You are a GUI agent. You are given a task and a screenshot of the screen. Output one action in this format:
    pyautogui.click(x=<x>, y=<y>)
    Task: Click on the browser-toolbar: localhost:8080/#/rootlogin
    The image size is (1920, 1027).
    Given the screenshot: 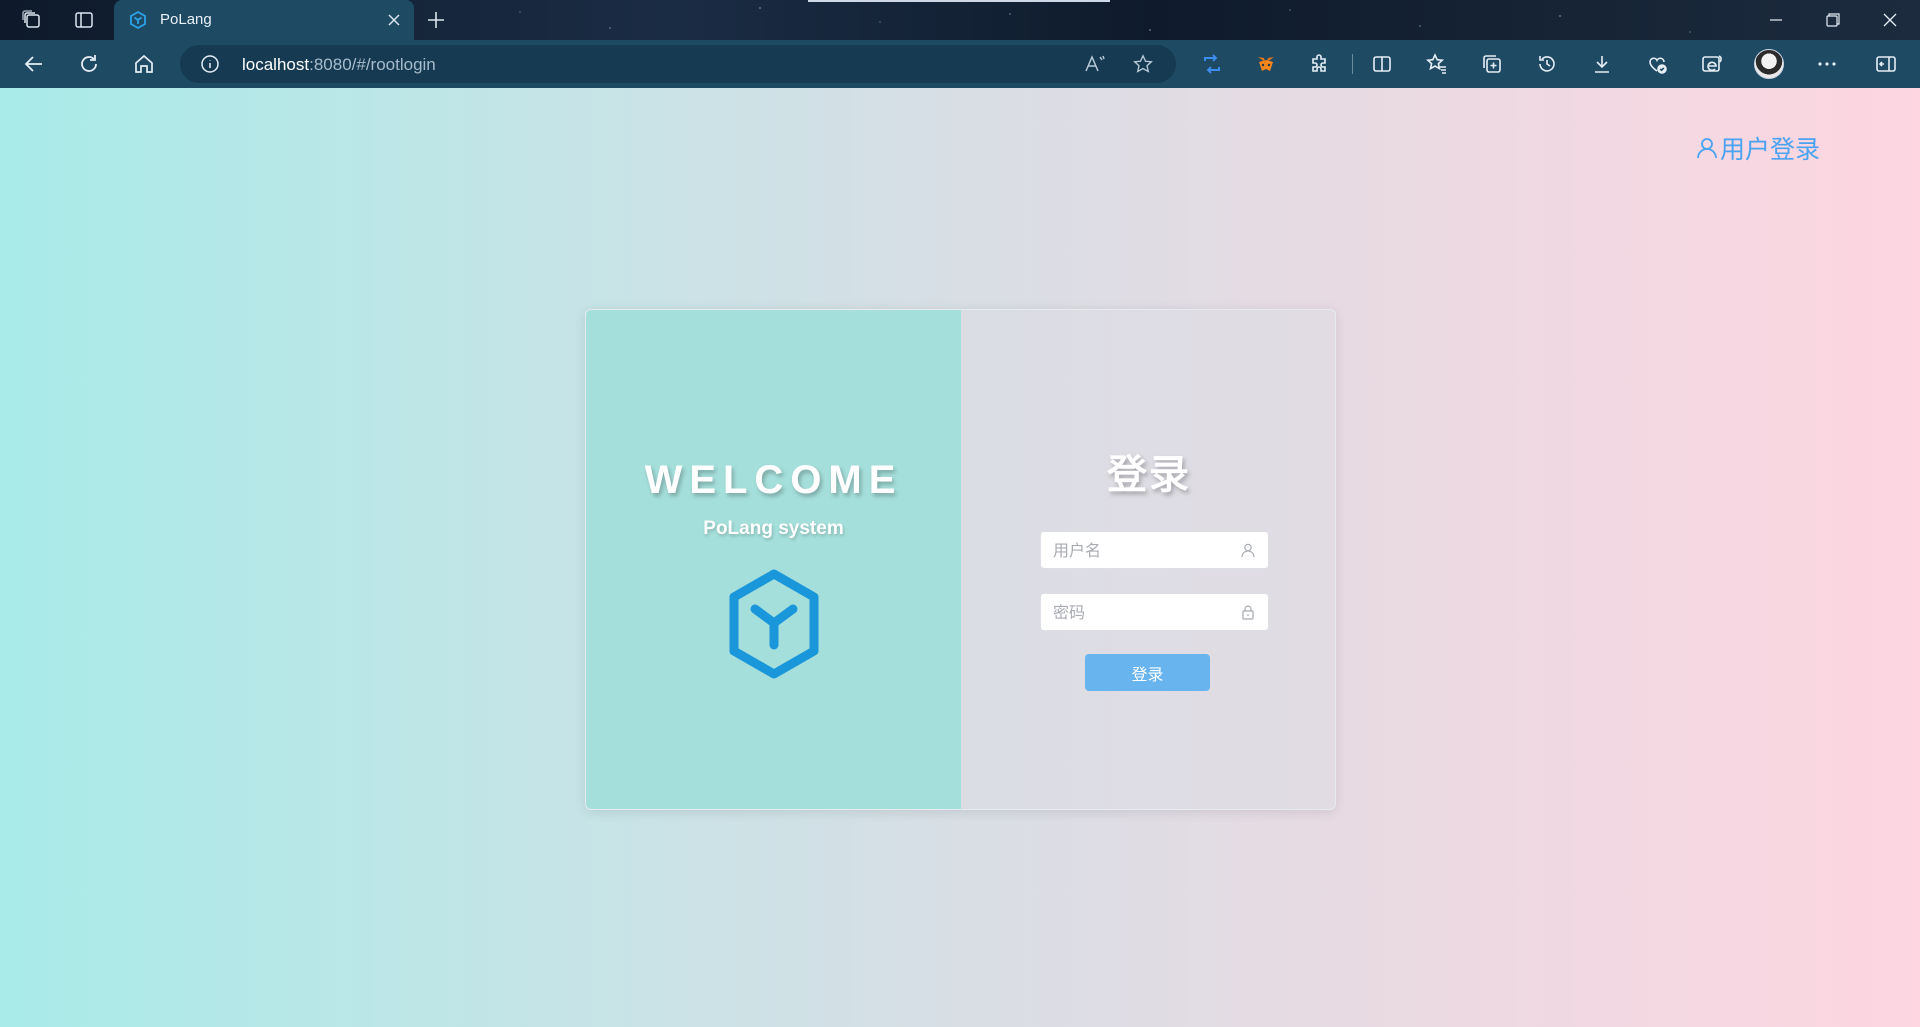 What is the action you would take?
    pyautogui.click(x=960, y=64)
    